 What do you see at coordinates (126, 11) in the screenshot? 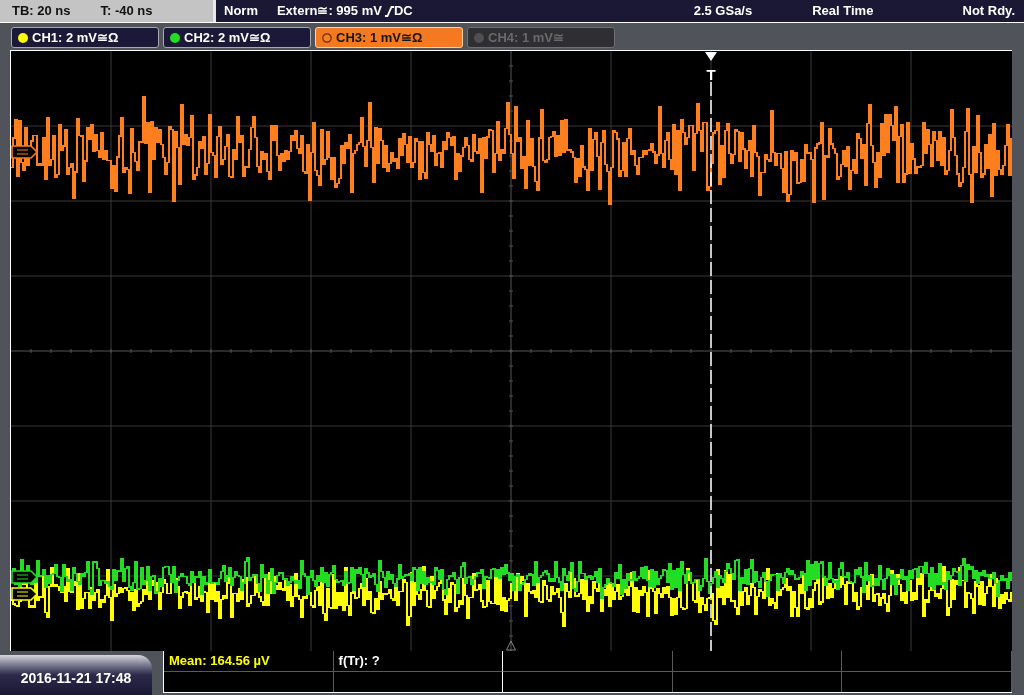
I see `trigger-time-label: T: -40 ns` at bounding box center [126, 11].